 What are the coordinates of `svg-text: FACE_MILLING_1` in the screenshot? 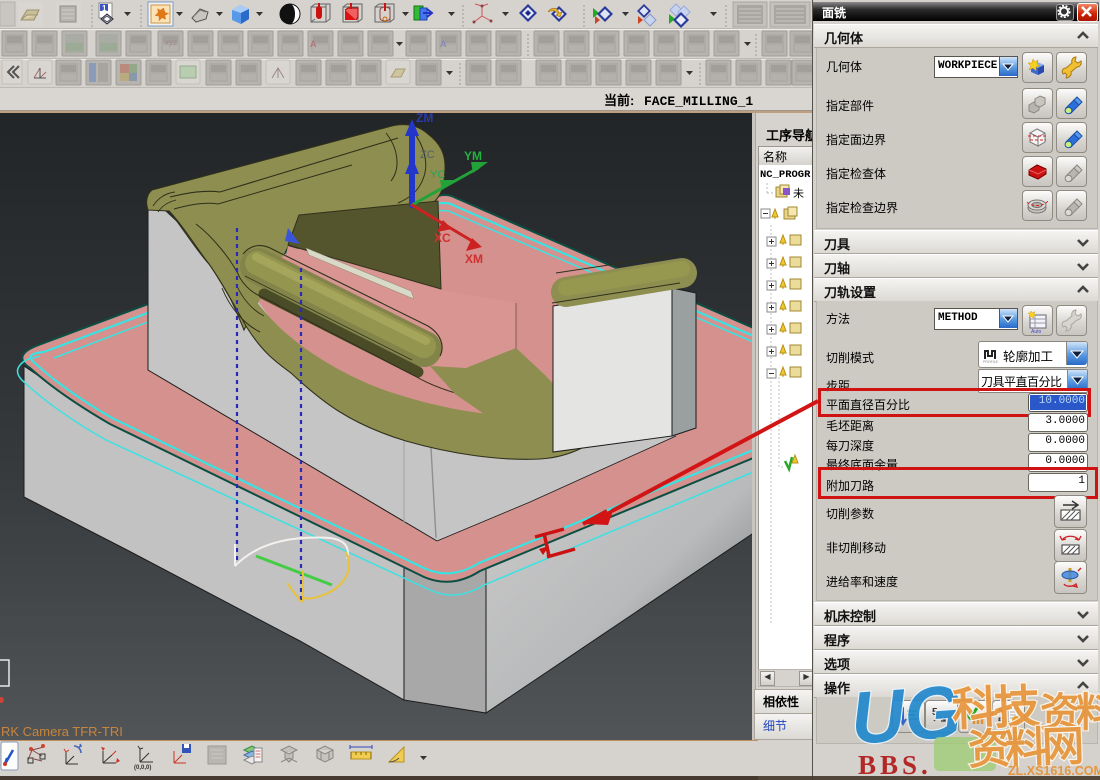 It's located at (698, 101).